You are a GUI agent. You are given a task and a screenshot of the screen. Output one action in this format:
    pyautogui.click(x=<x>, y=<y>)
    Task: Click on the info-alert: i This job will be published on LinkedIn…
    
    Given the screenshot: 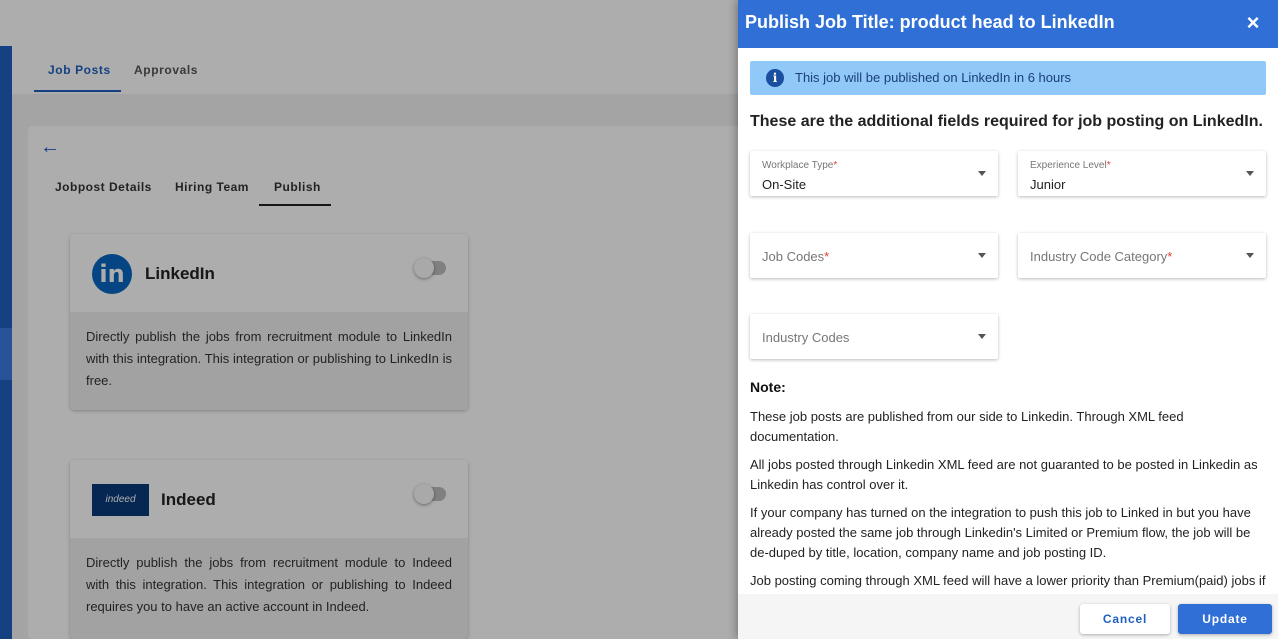 What is the action you would take?
    pyautogui.click(x=1008, y=78)
    